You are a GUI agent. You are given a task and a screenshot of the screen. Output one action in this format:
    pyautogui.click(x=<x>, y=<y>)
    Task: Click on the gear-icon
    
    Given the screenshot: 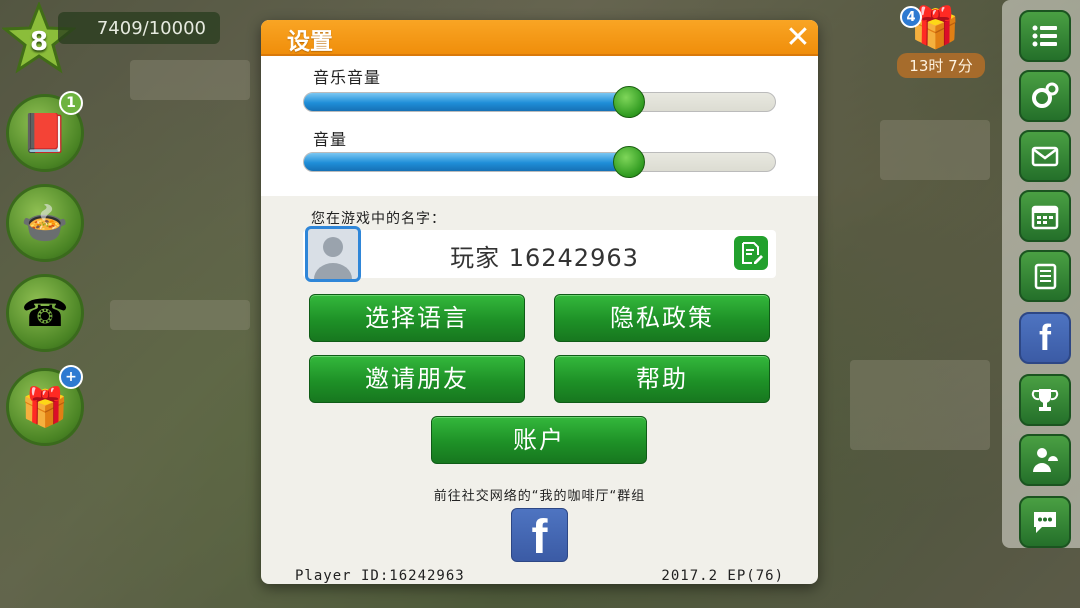 What is the action you would take?
    pyautogui.click(x=1045, y=95)
    